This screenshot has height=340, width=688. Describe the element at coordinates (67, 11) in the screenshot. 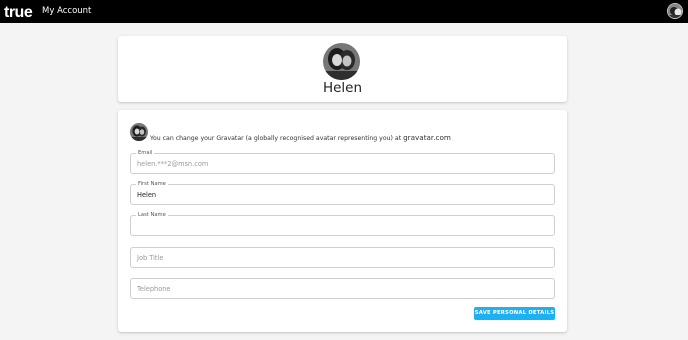

I see `page-title: My Account` at that location.